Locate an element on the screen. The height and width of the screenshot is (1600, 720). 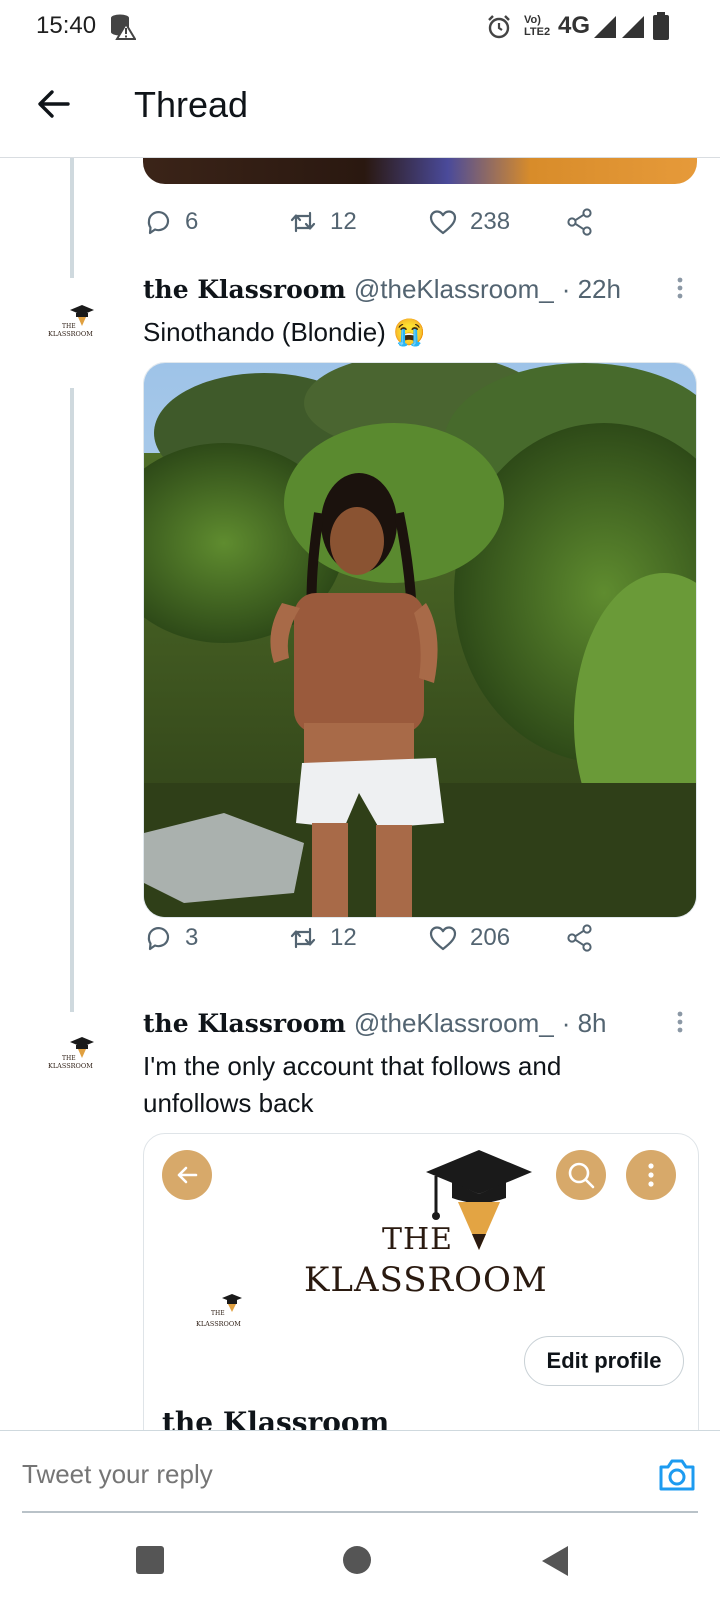
recents-button is located at coordinates (150, 1562).